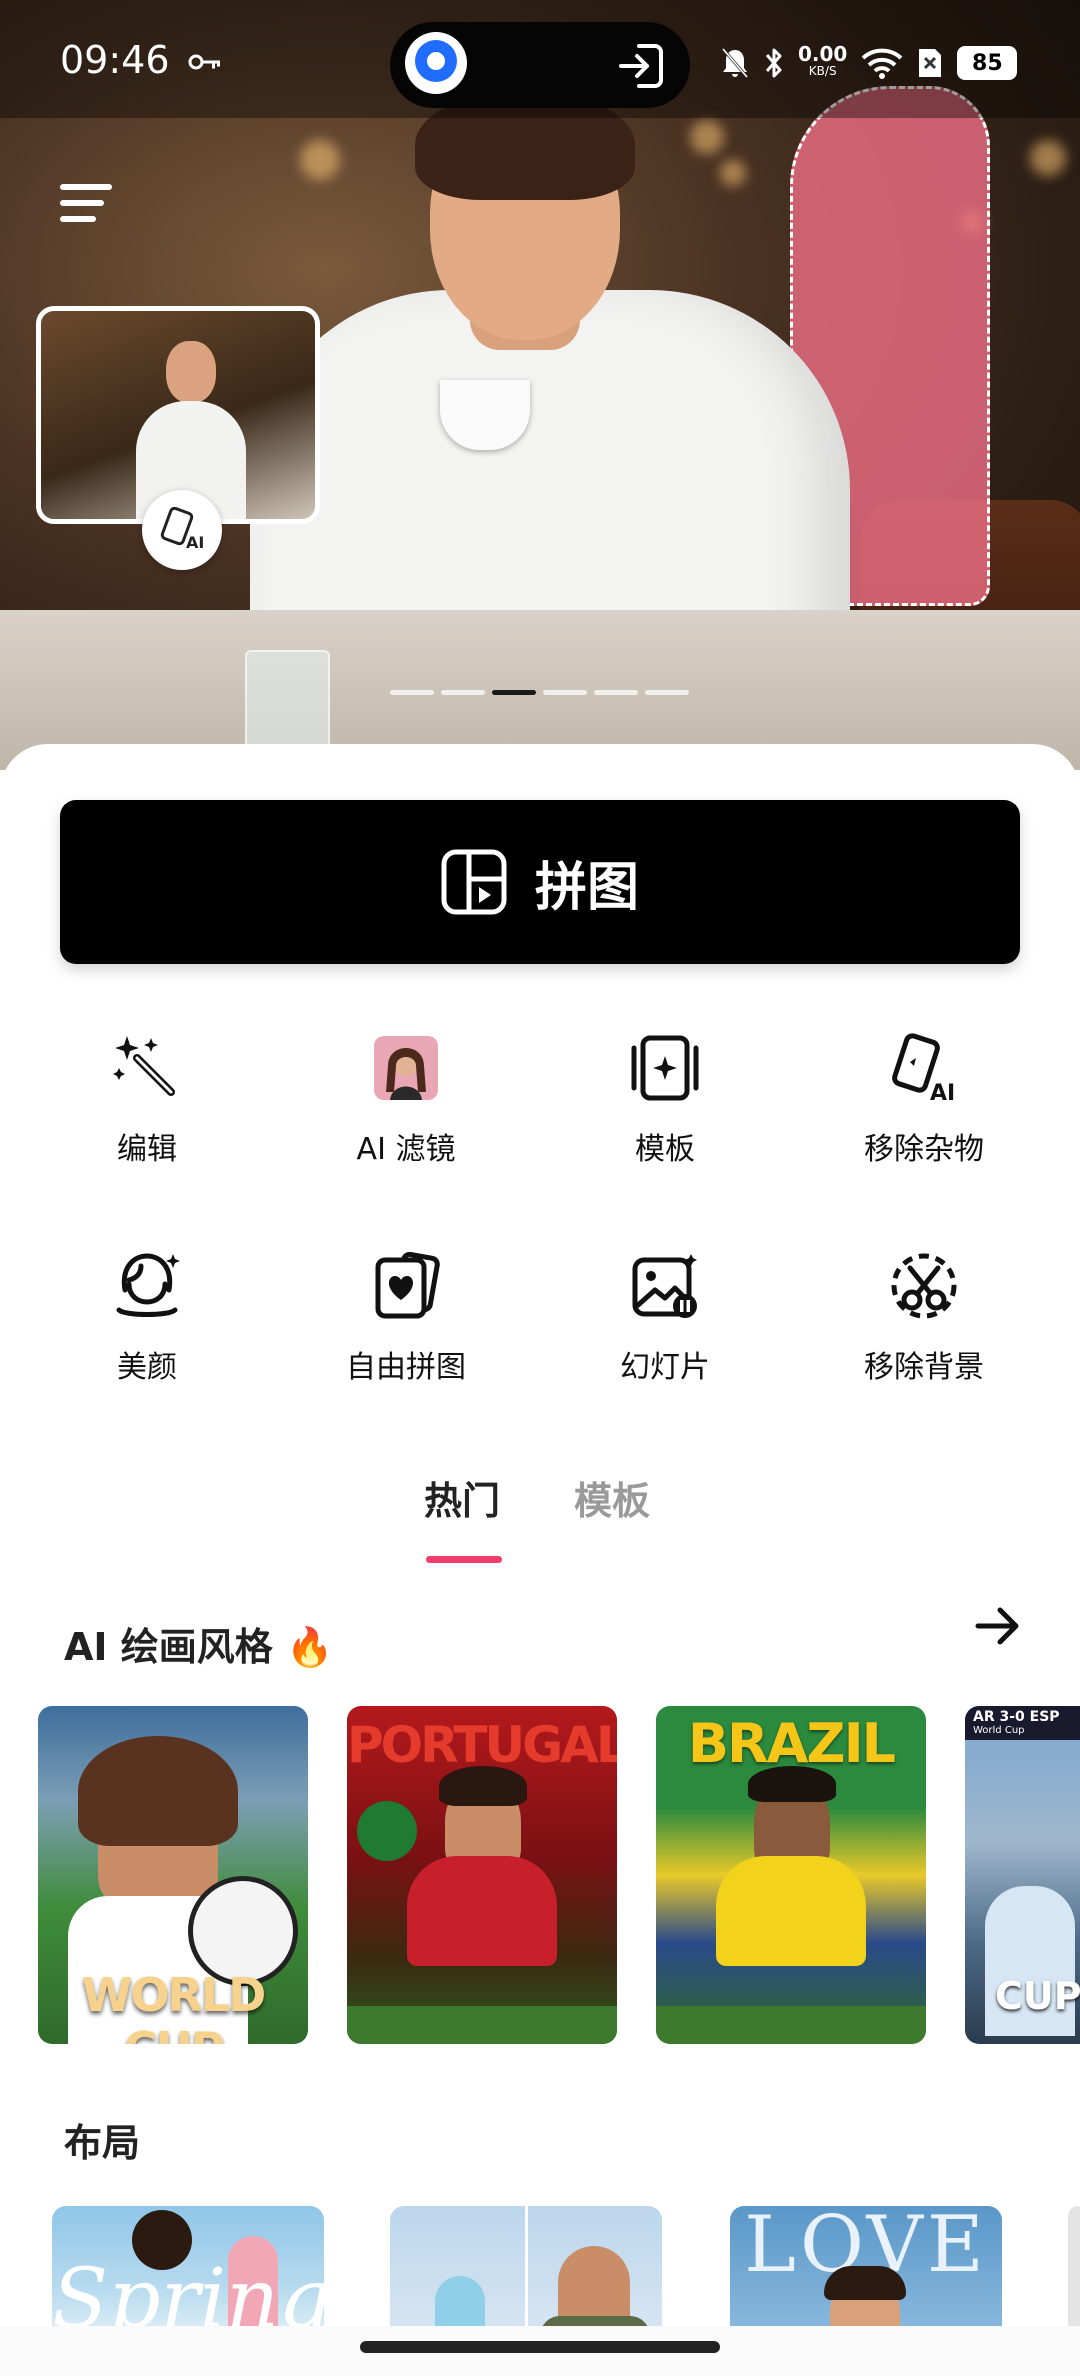  I want to click on remove-background-scissors-icon, so click(924, 1286).